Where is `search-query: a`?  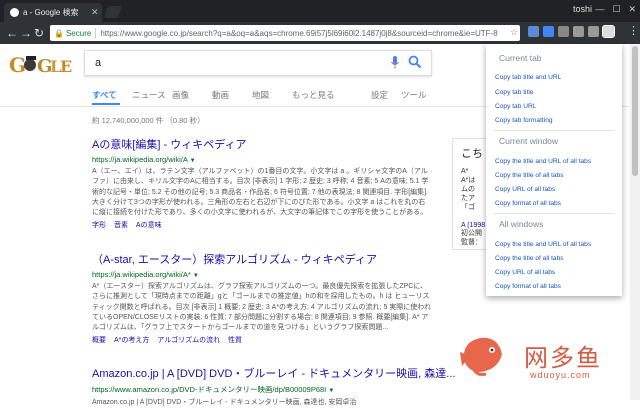 search-query: a is located at coordinates (98, 63).